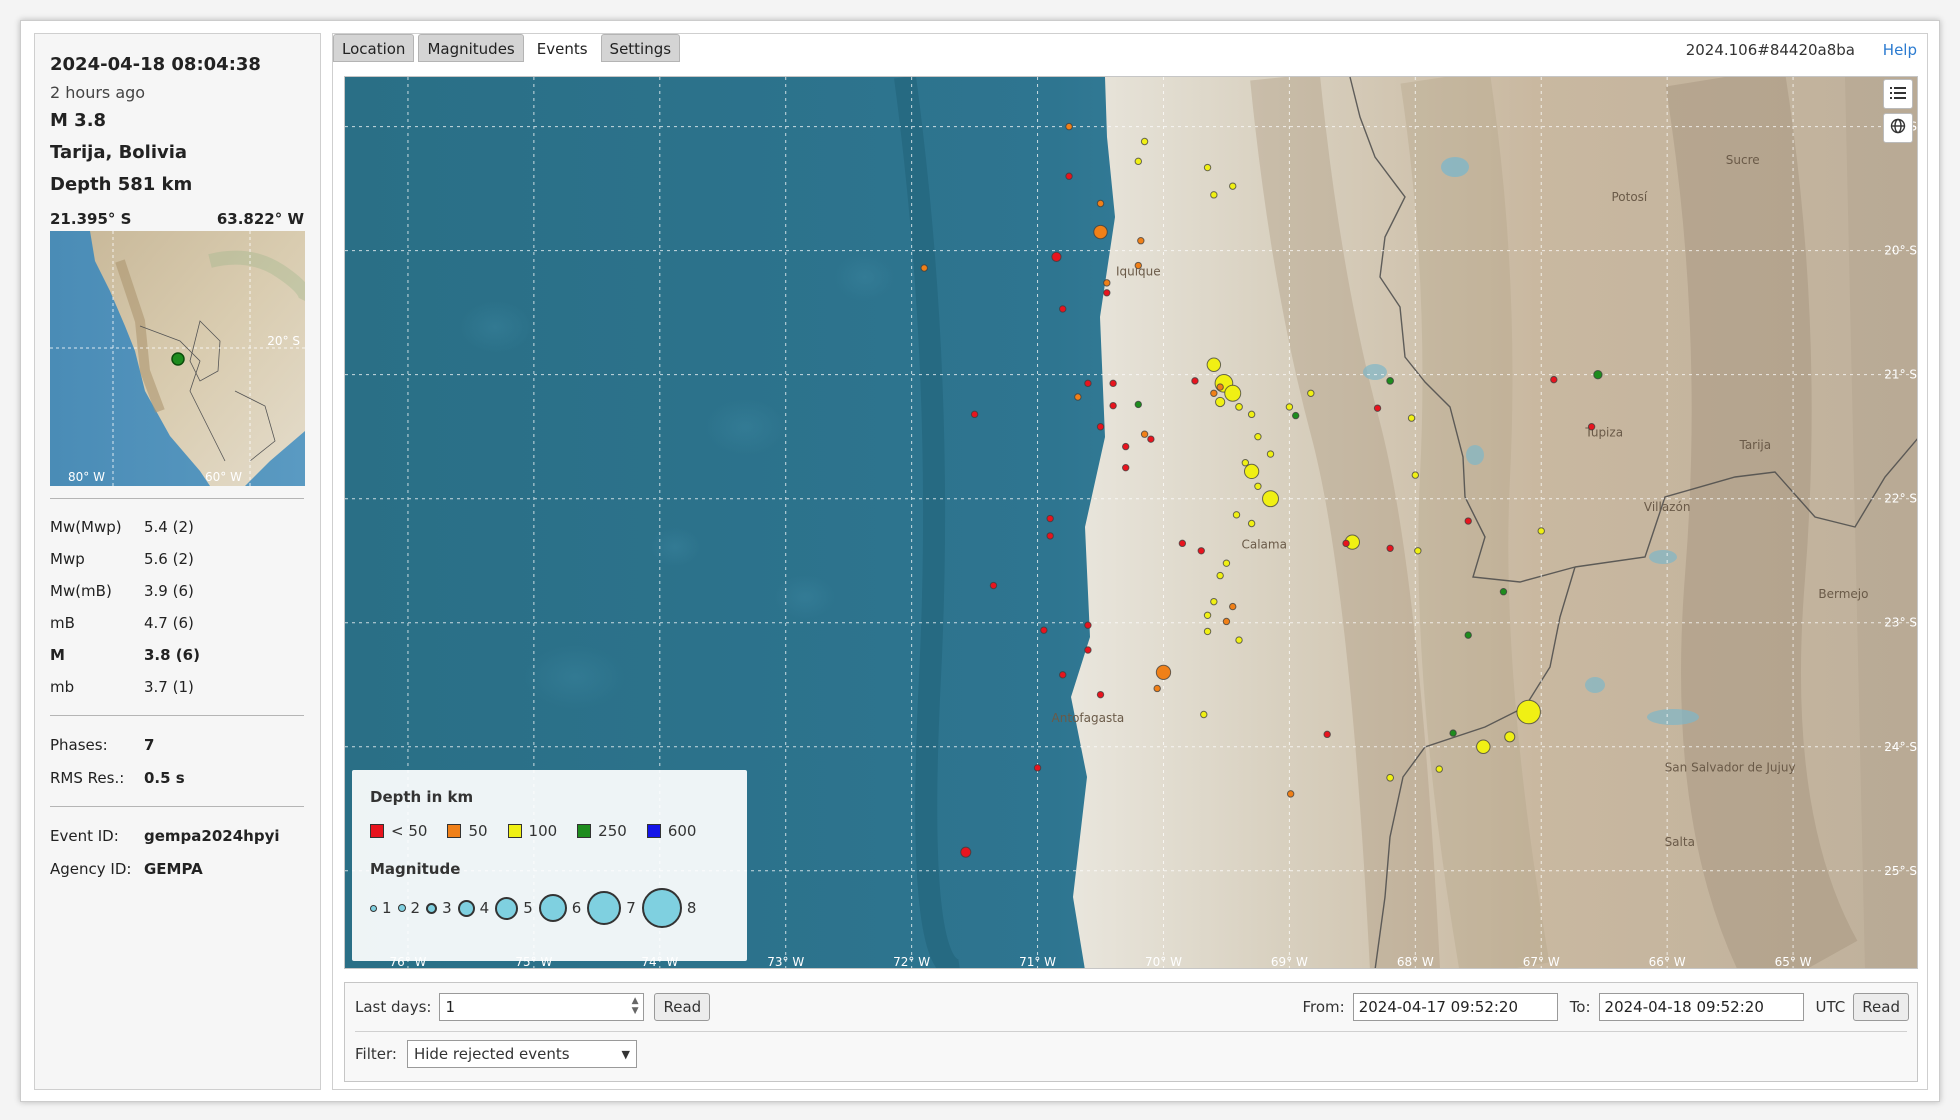 The width and height of the screenshot is (1960, 1120). What do you see at coordinates (1898, 94) in the screenshot?
I see `layer-list-button` at bounding box center [1898, 94].